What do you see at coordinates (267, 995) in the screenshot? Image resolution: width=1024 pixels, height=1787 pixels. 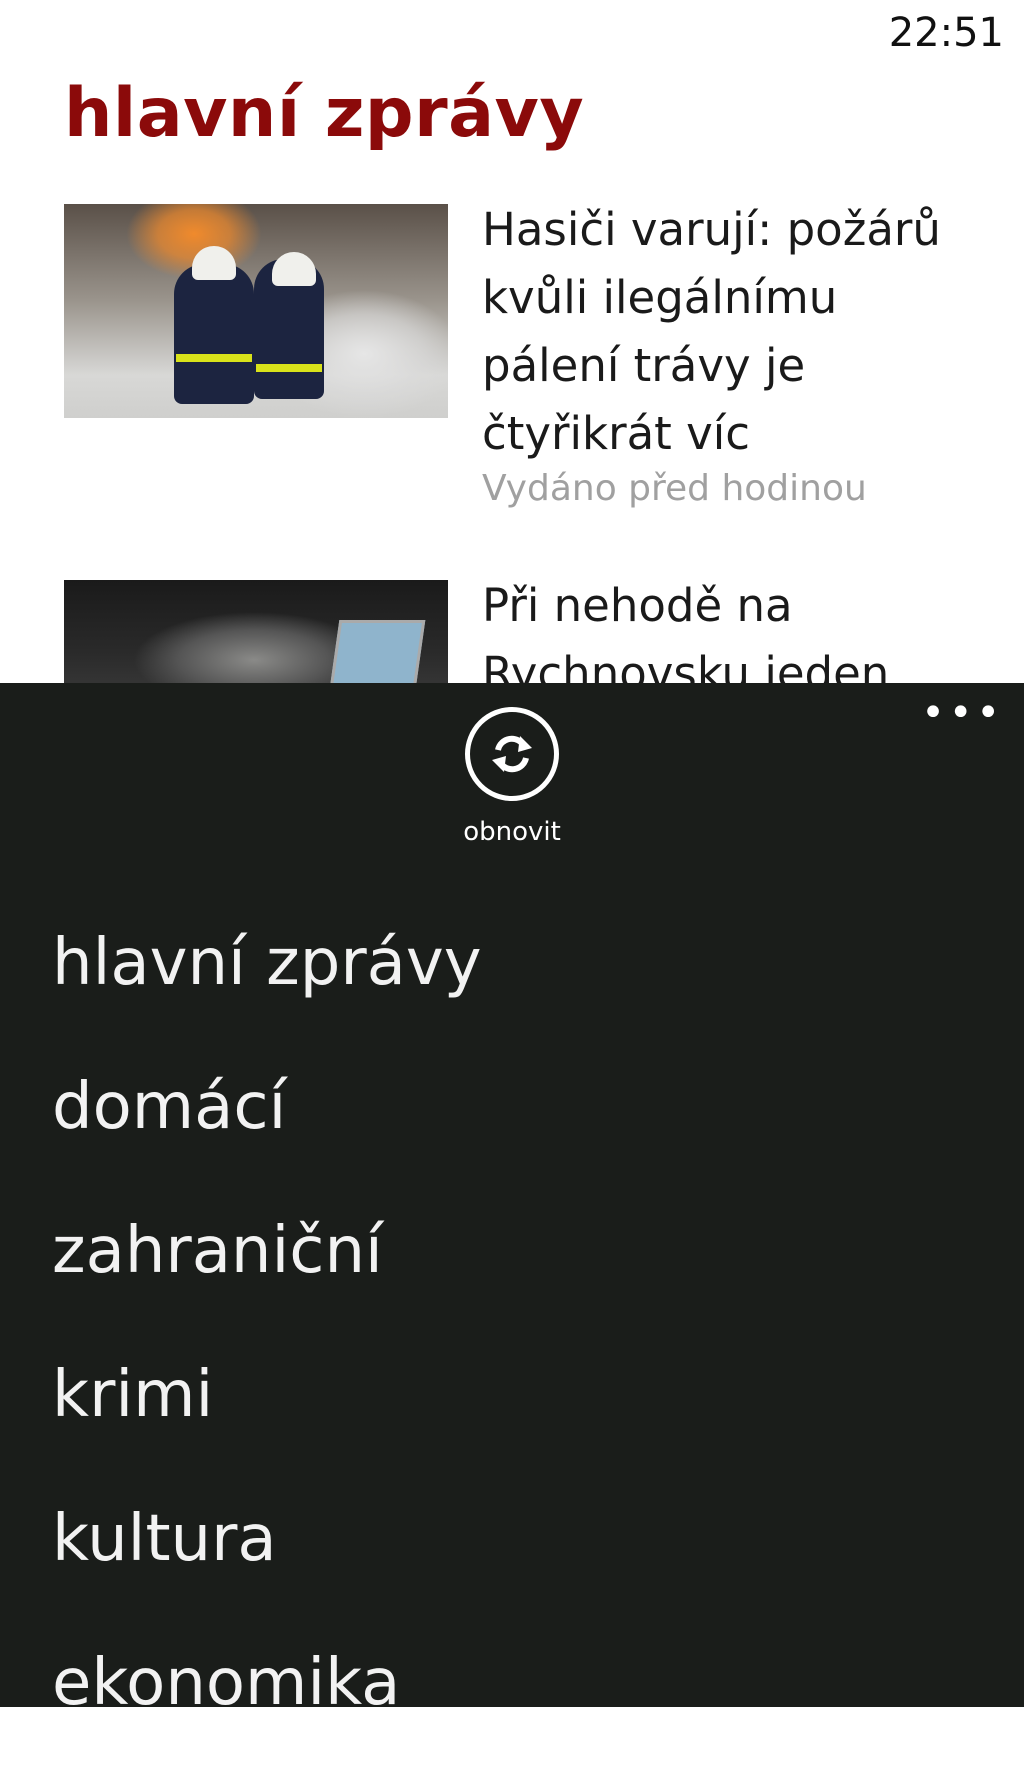 I see `menu-item-hlavni-zpravy: hlavní zprávy` at bounding box center [267, 995].